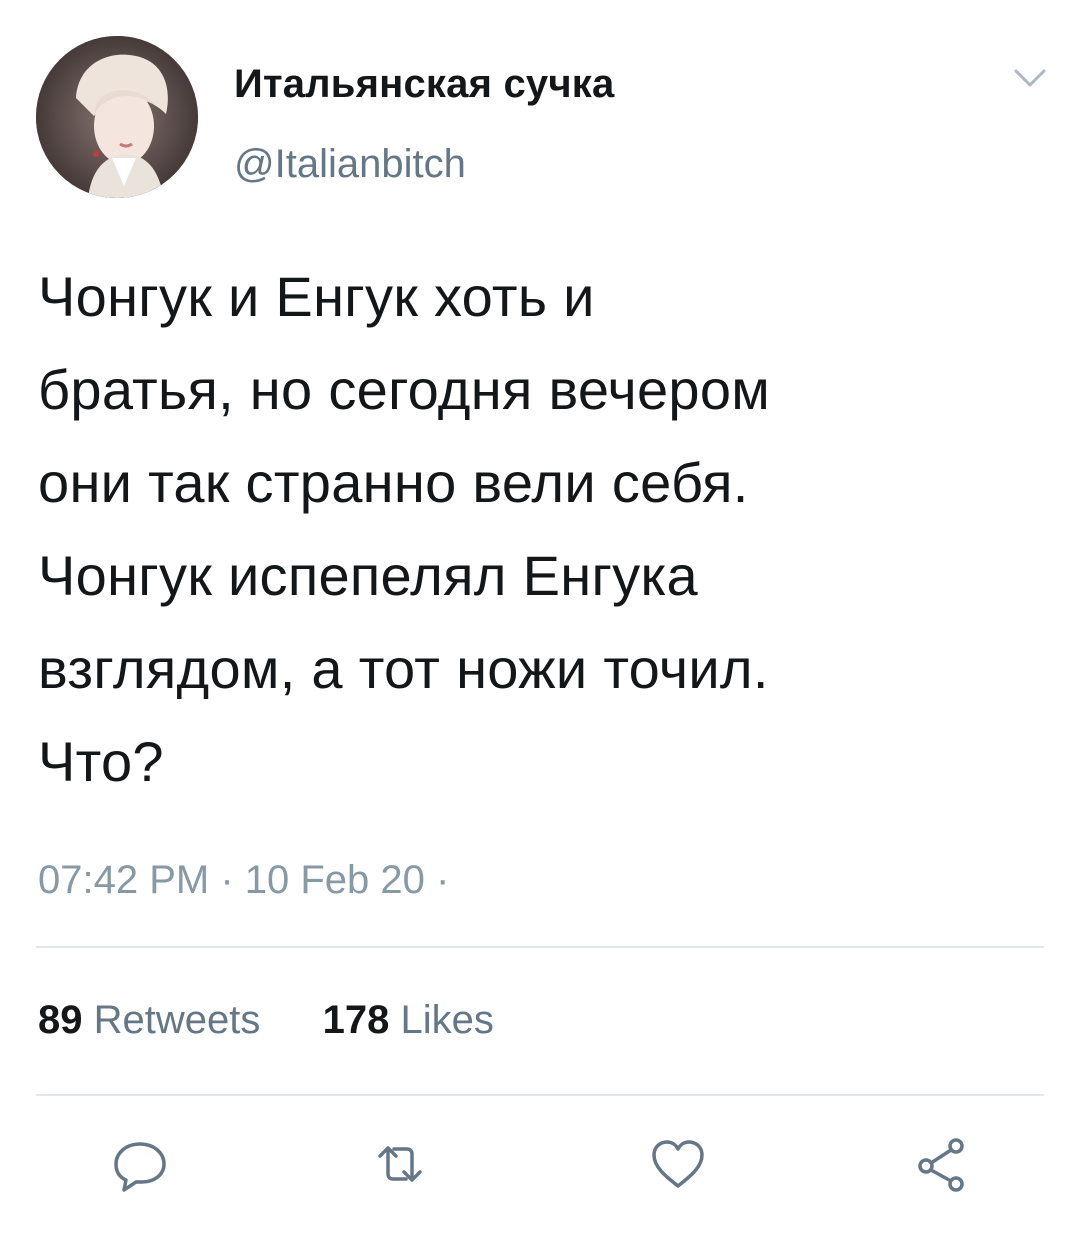  What do you see at coordinates (243, 880) in the screenshot?
I see `tweet-timestamp: 07:42 PM · 10 Feb 20 ·` at bounding box center [243, 880].